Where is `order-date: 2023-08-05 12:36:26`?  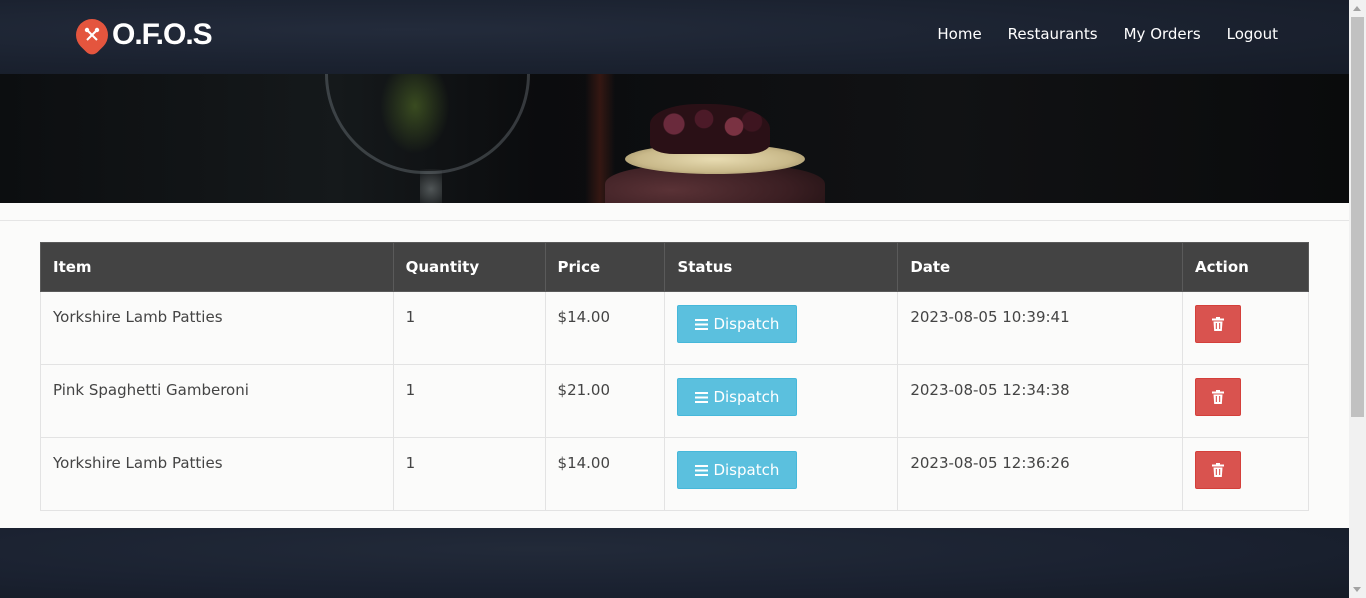
order-date: 2023-08-05 12:36:26 is located at coordinates (1040, 474).